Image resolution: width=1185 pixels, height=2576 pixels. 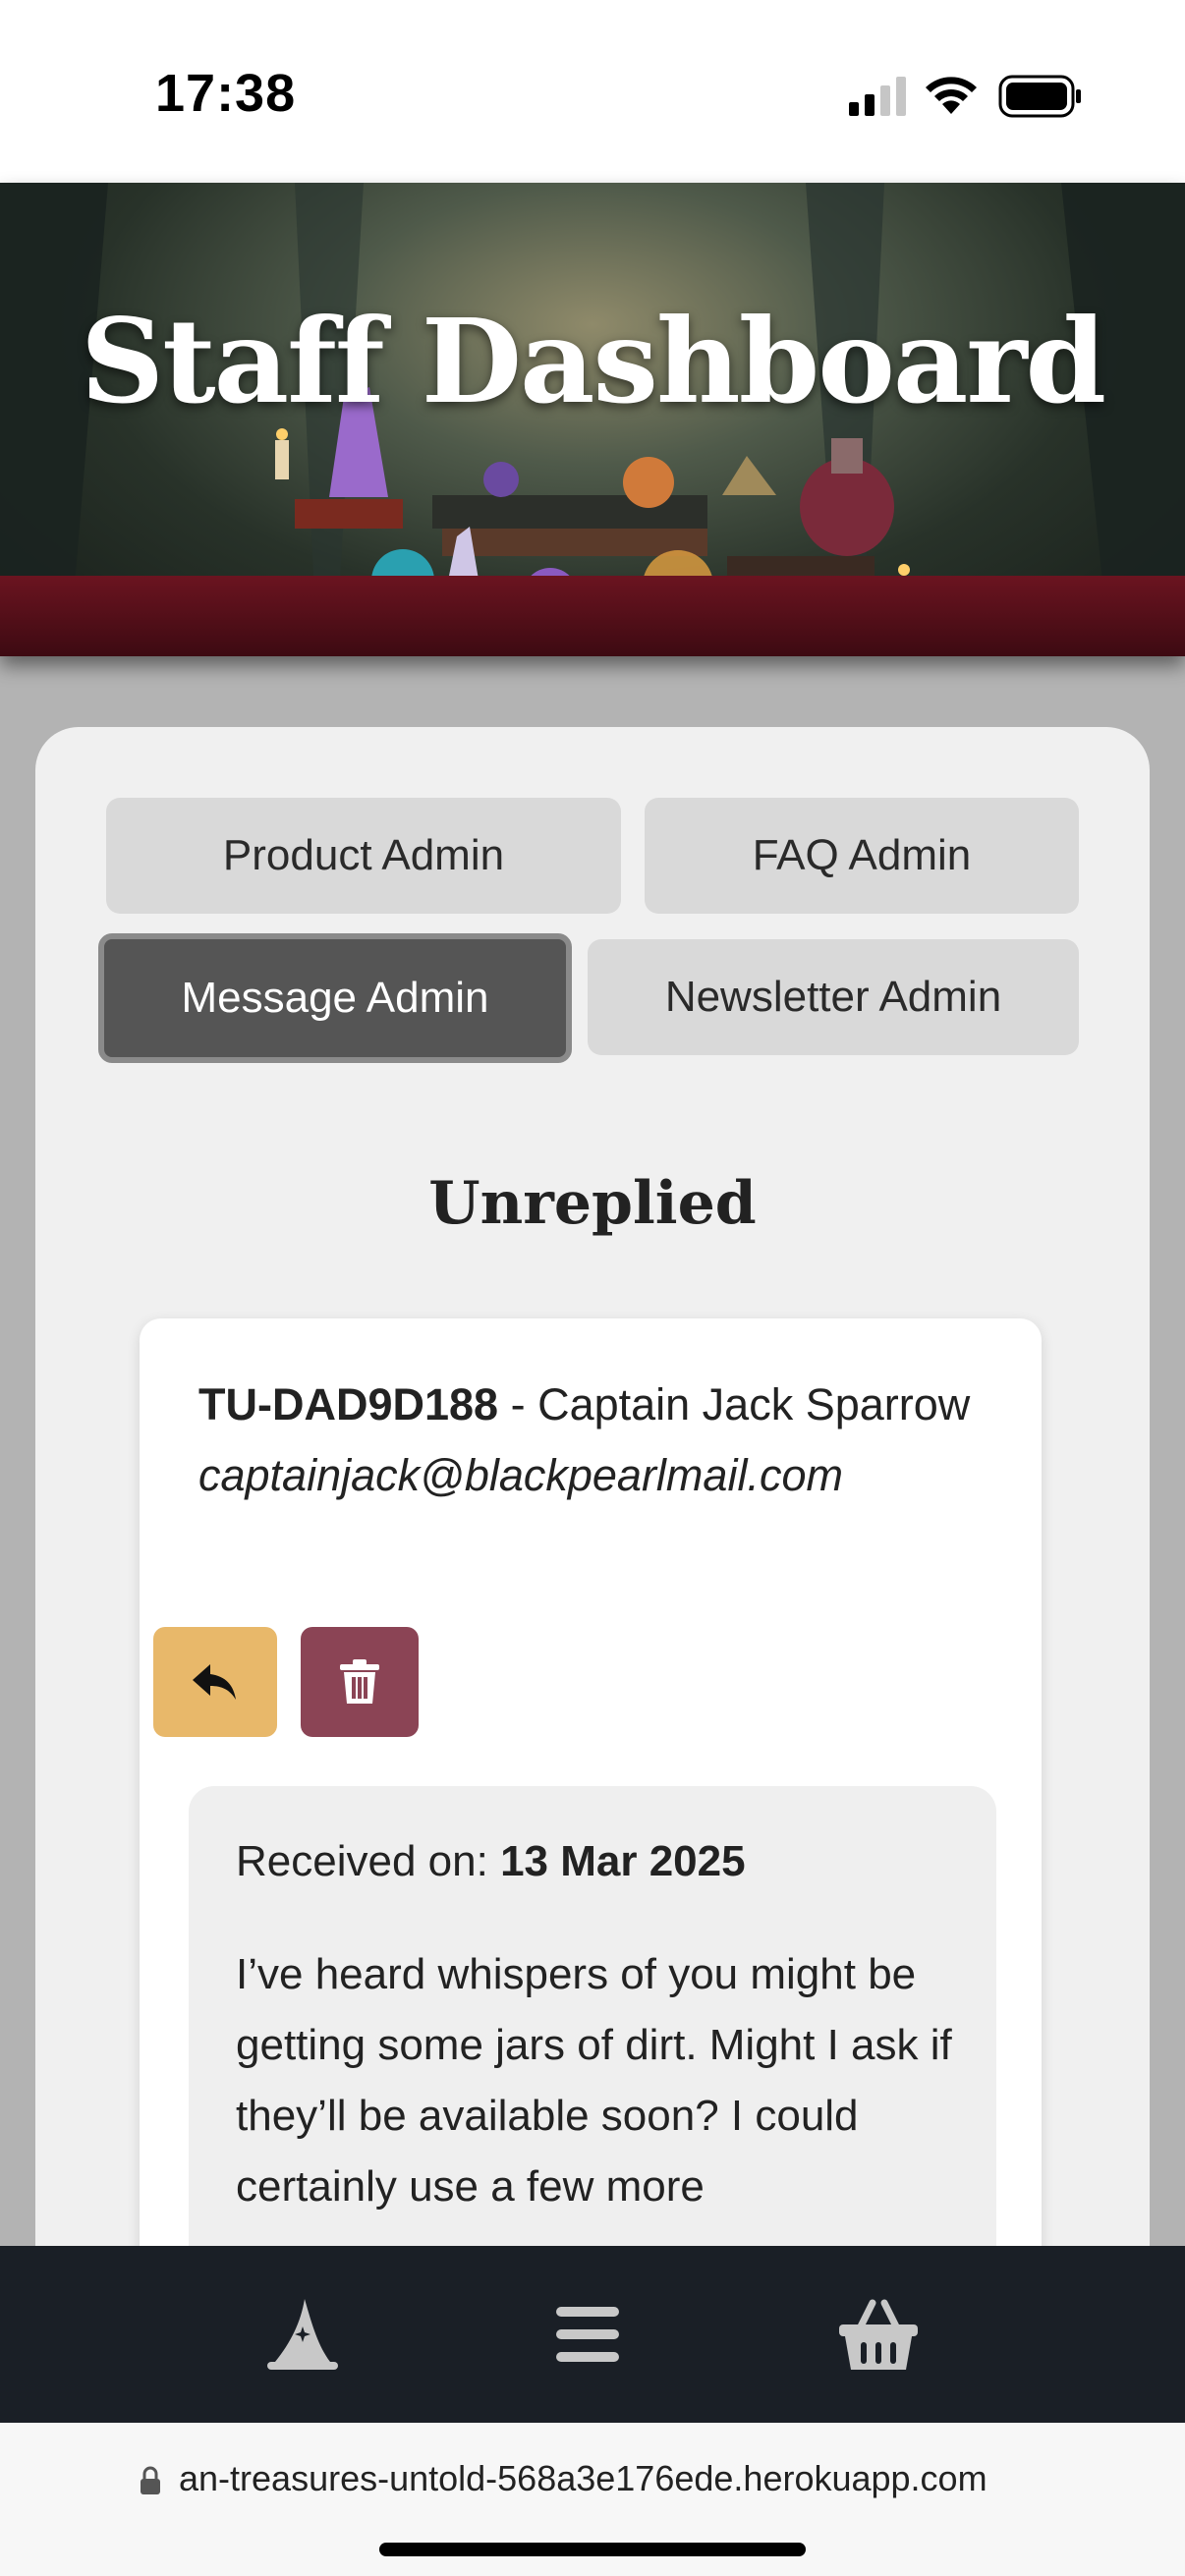 I want to click on newsletter-admin-button: Newsletter Admin, so click(x=834, y=997).